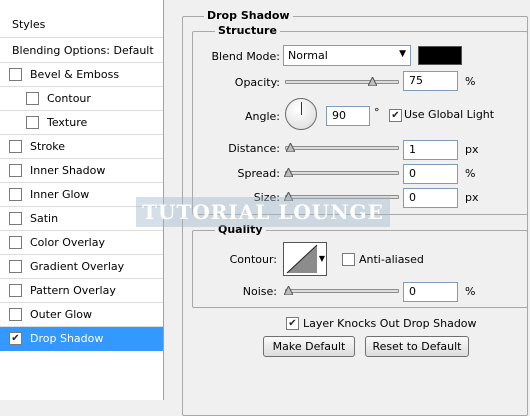 The image size is (530, 416). I want to click on style-item-label: Texture, so click(67, 122).